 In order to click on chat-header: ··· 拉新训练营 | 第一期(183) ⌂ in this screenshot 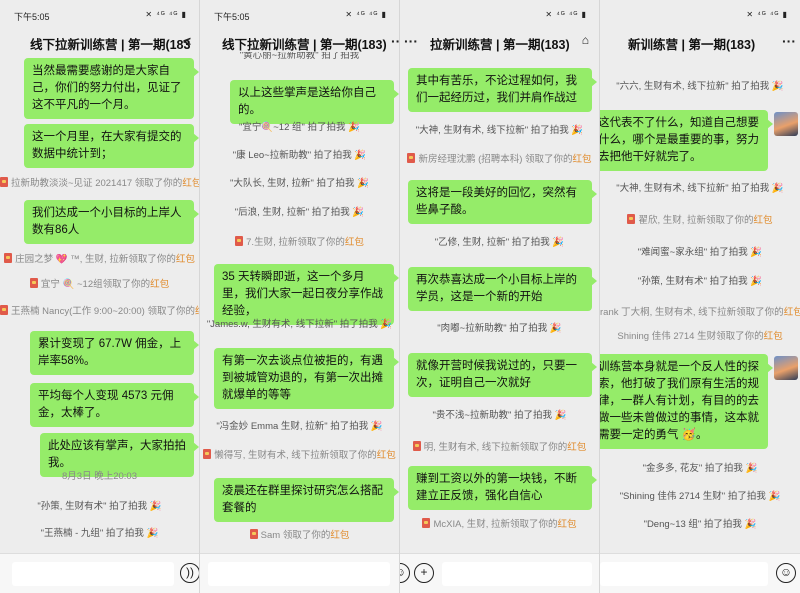, I will do `click(499, 42)`.